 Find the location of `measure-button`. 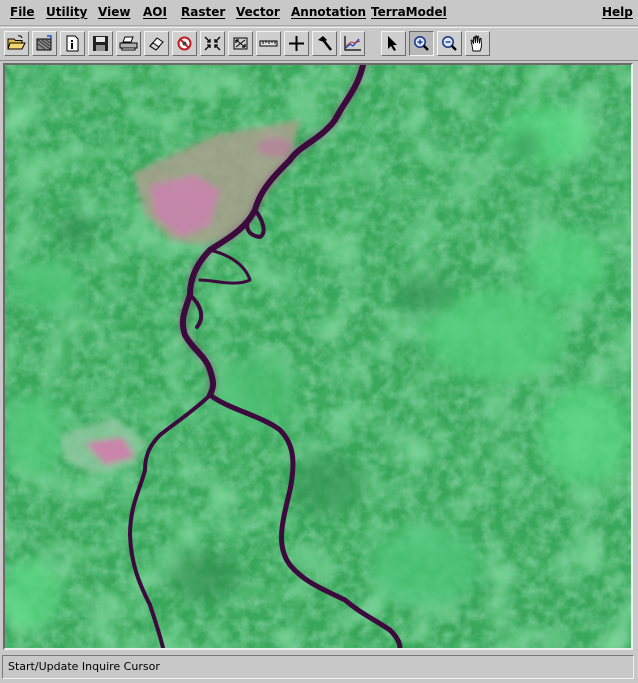

measure-button is located at coordinates (268, 43).